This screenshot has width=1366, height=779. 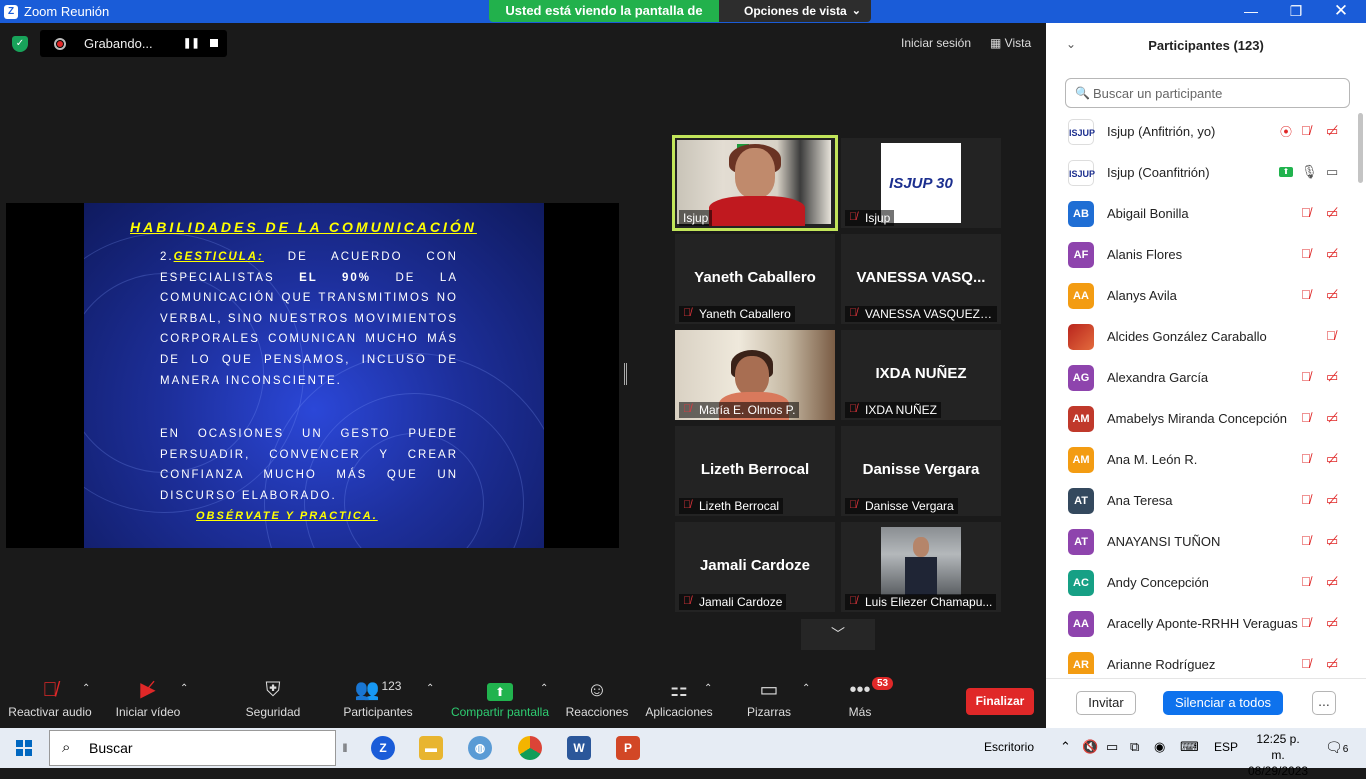 What do you see at coordinates (1201, 659) in the screenshot?
I see `list-item: AR Arianne Rodríguez 🎙̸ ▭̸` at bounding box center [1201, 659].